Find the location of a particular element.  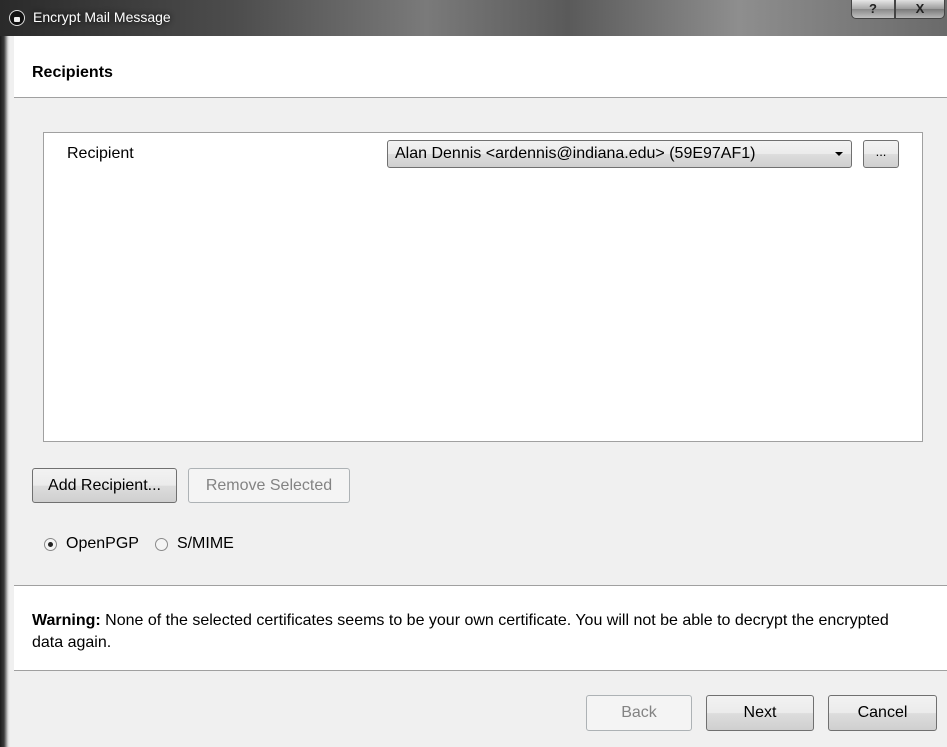

smime-label: S/MIME is located at coordinates (205, 544).